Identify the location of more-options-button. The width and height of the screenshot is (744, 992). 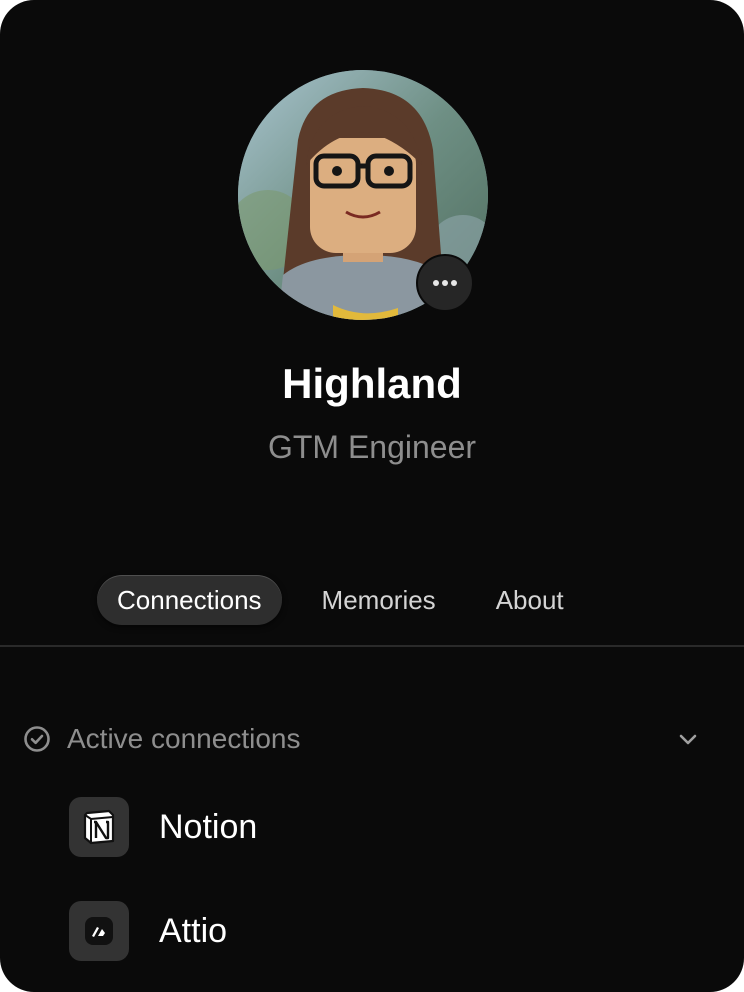
(445, 283).